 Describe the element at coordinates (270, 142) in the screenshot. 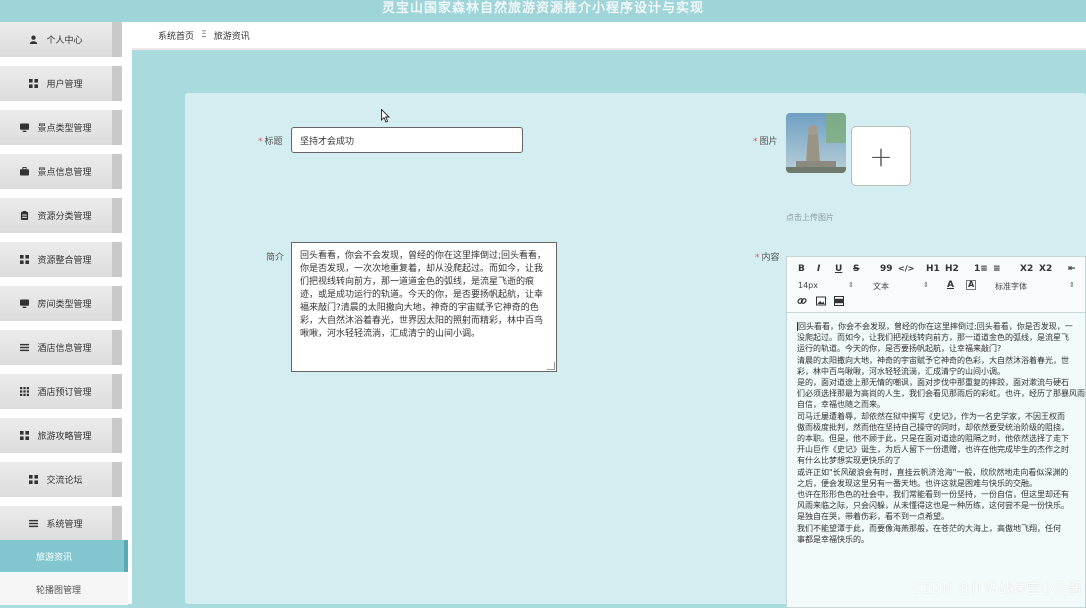

I see `title-label: * 标题` at that location.